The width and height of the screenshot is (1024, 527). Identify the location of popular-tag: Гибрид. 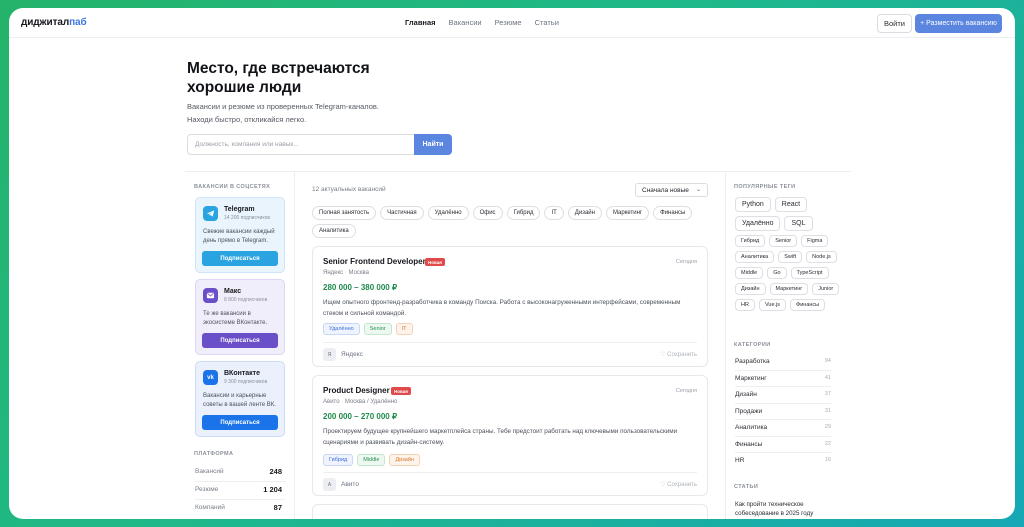
(750, 241).